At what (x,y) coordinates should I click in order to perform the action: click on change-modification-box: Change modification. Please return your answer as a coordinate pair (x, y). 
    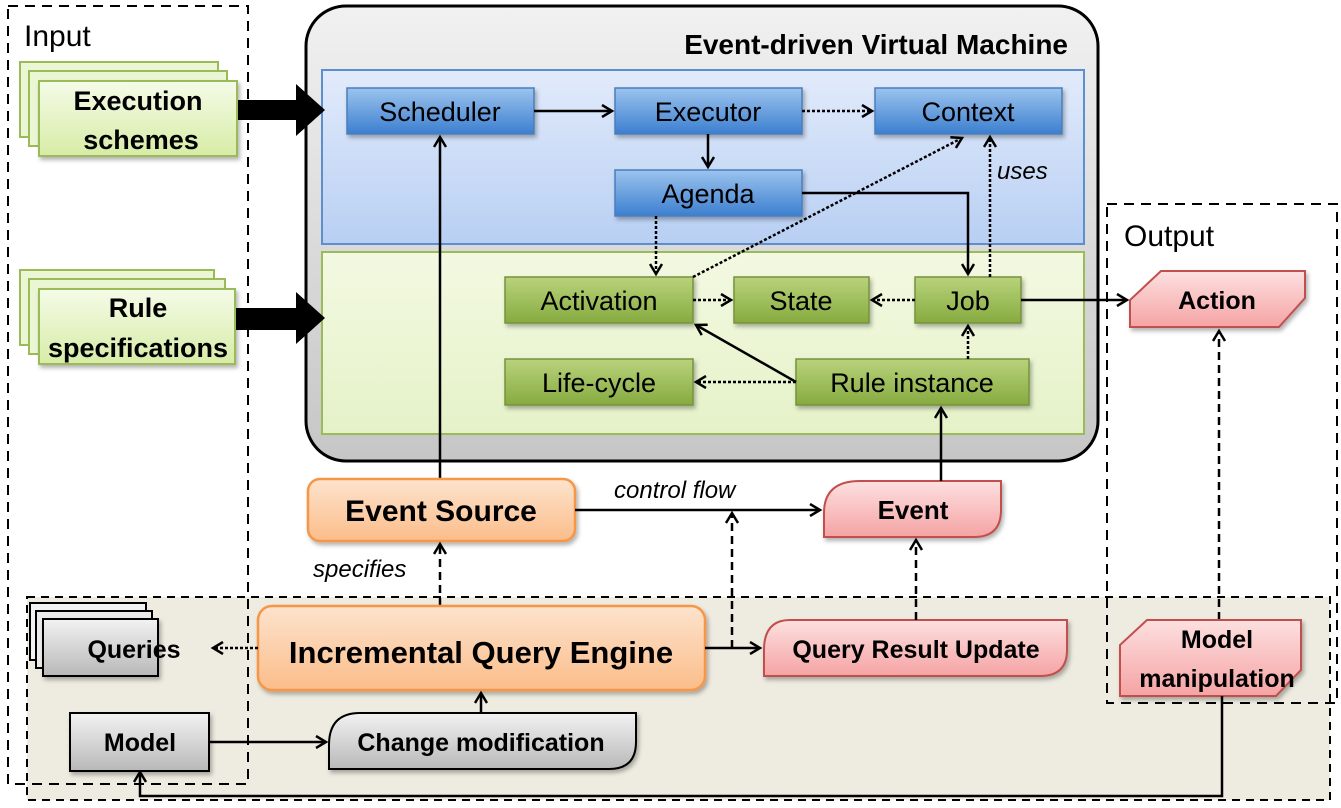
    Looking at the image, I should click on (482, 741).